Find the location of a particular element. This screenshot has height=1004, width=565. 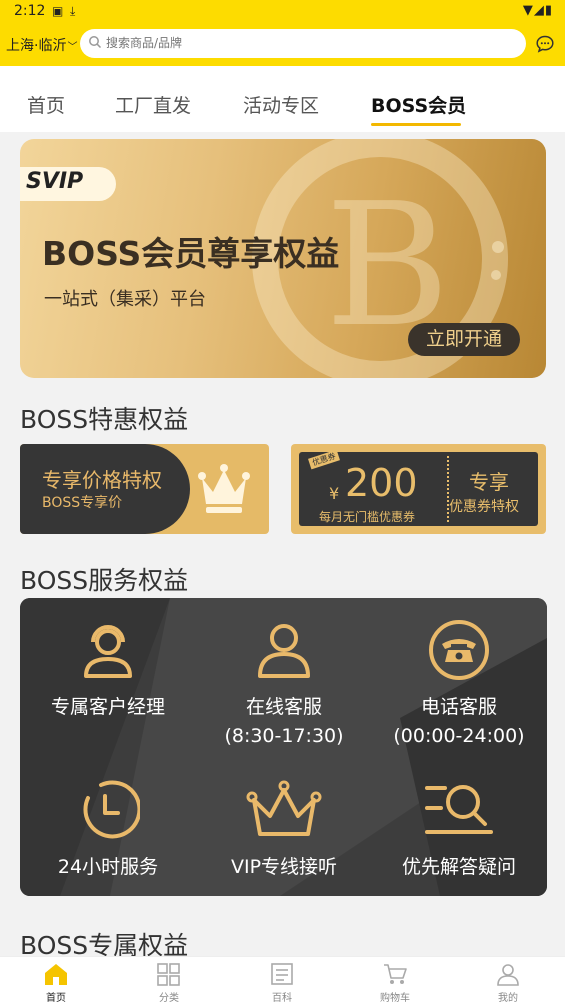

service-label: 专属客户经理 is located at coordinates (107, 707).